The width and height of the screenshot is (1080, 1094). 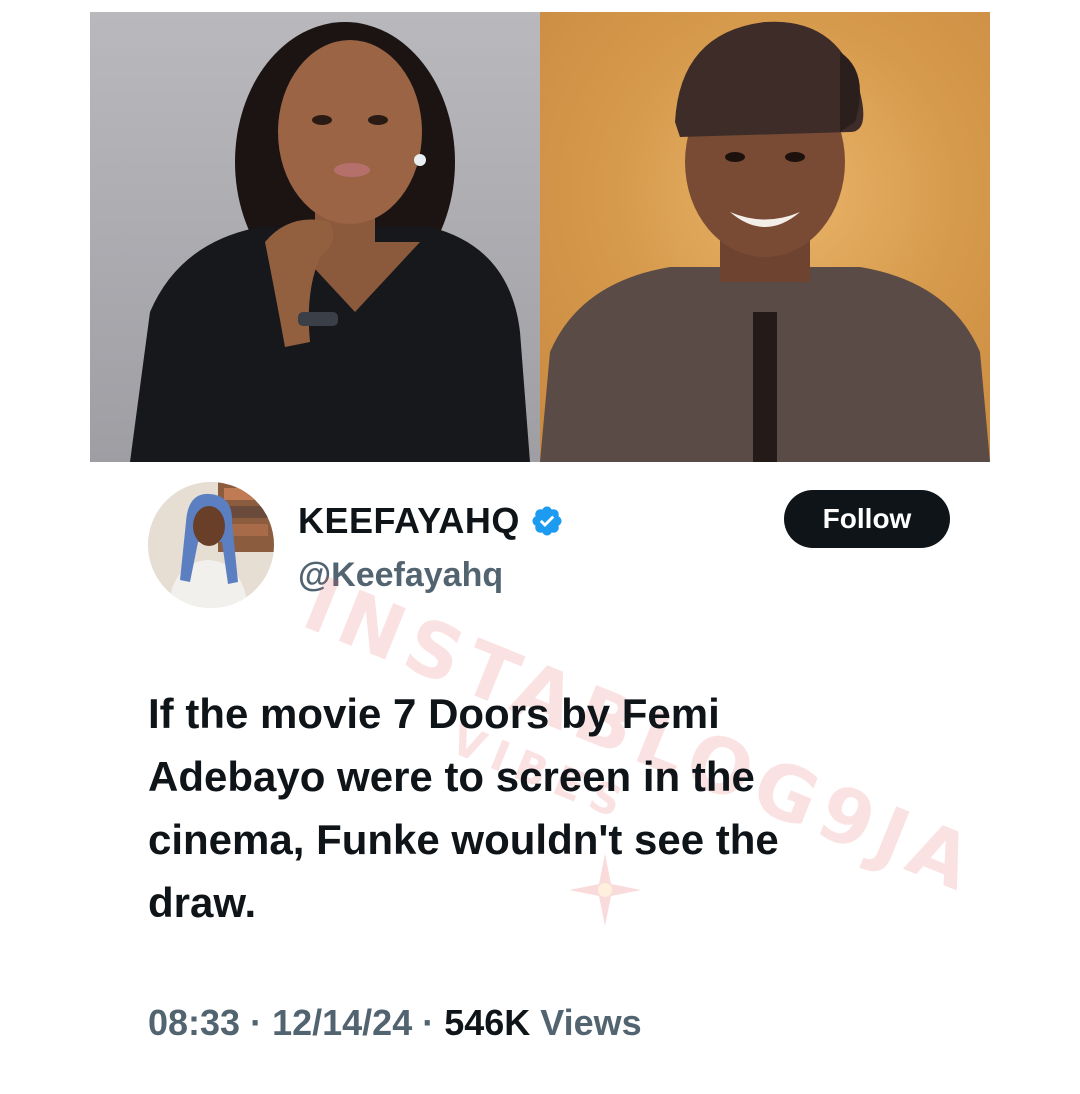 What do you see at coordinates (463, 839) in the screenshot?
I see `tweet-line-3: cinema, Funke wouldn't see the` at bounding box center [463, 839].